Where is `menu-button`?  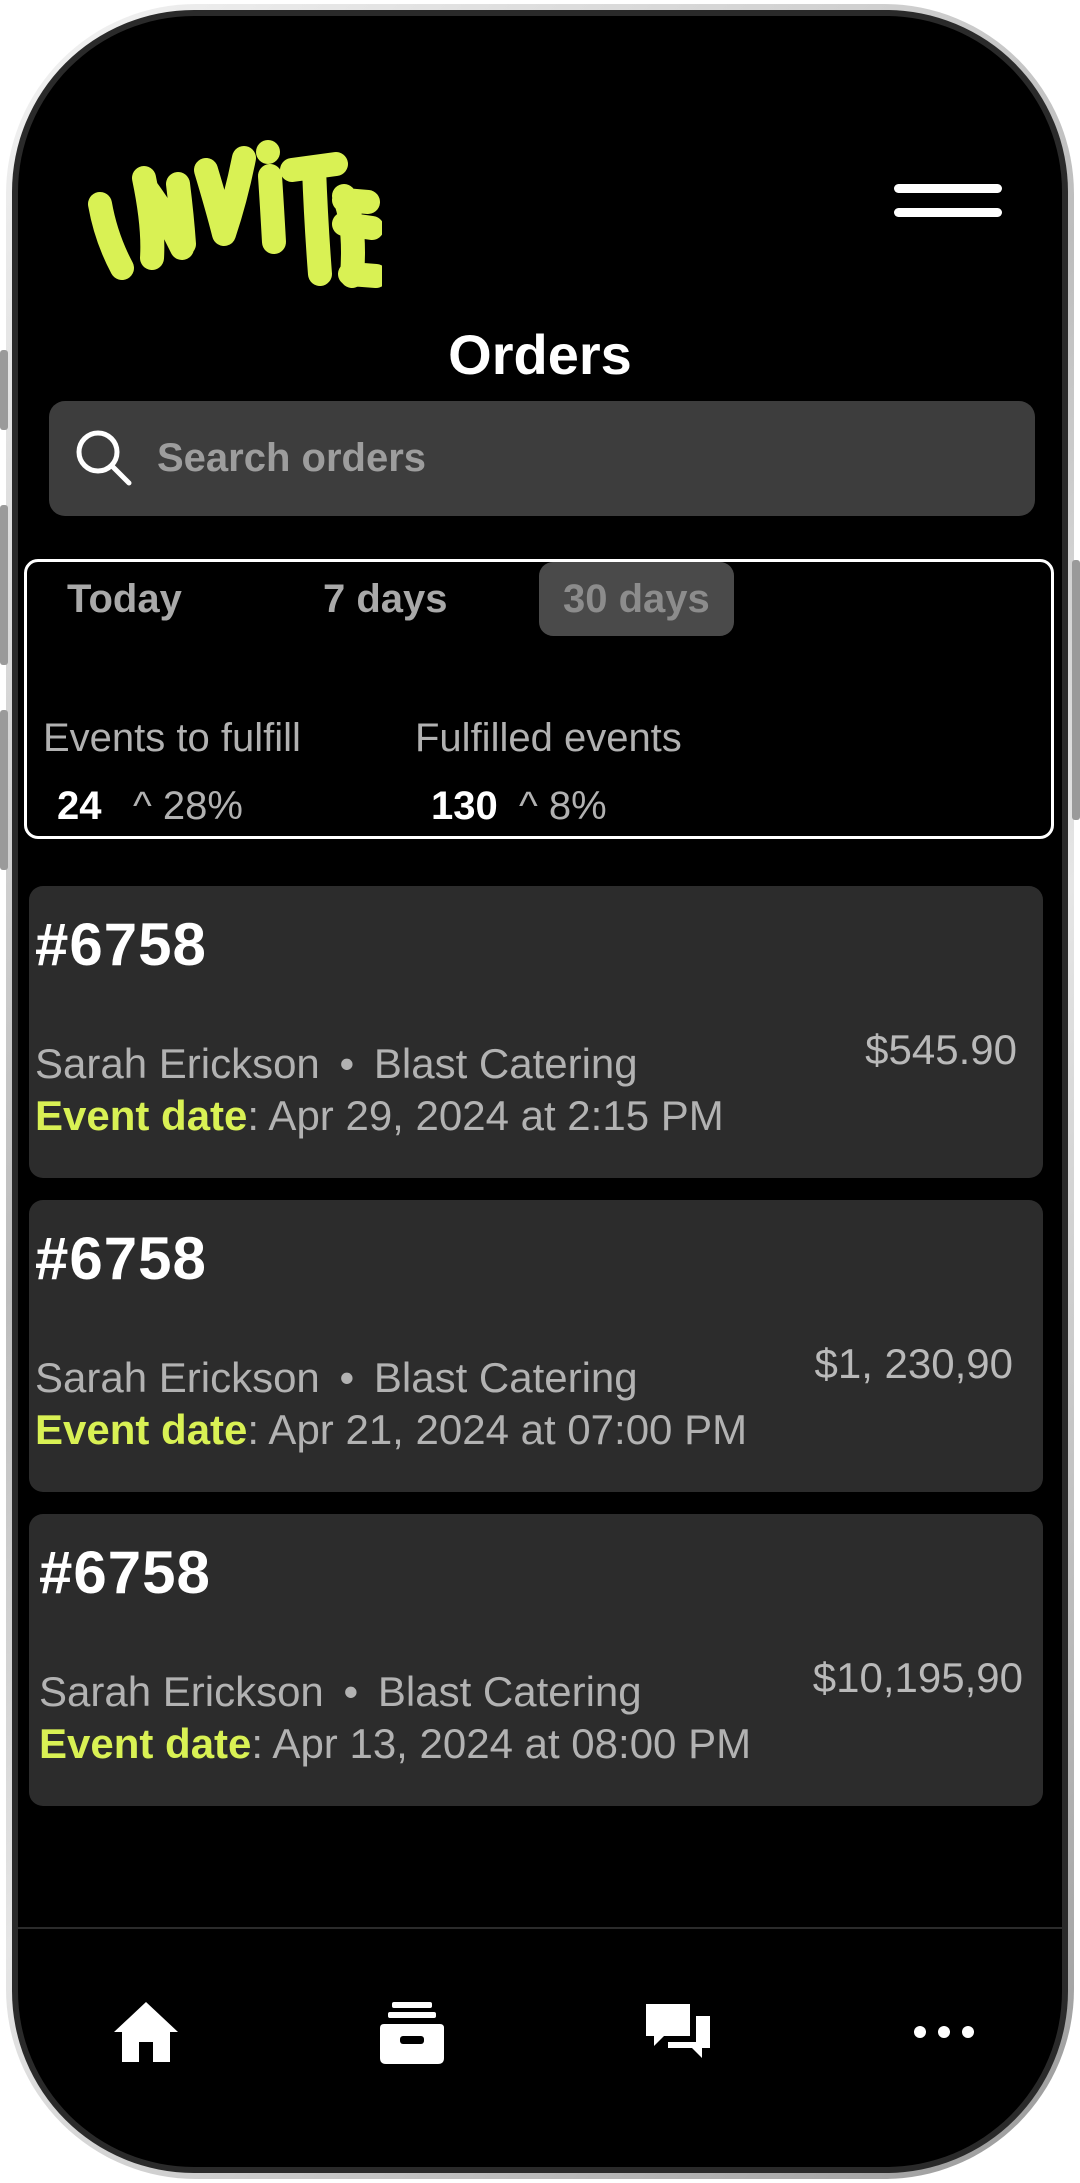 menu-button is located at coordinates (948, 214).